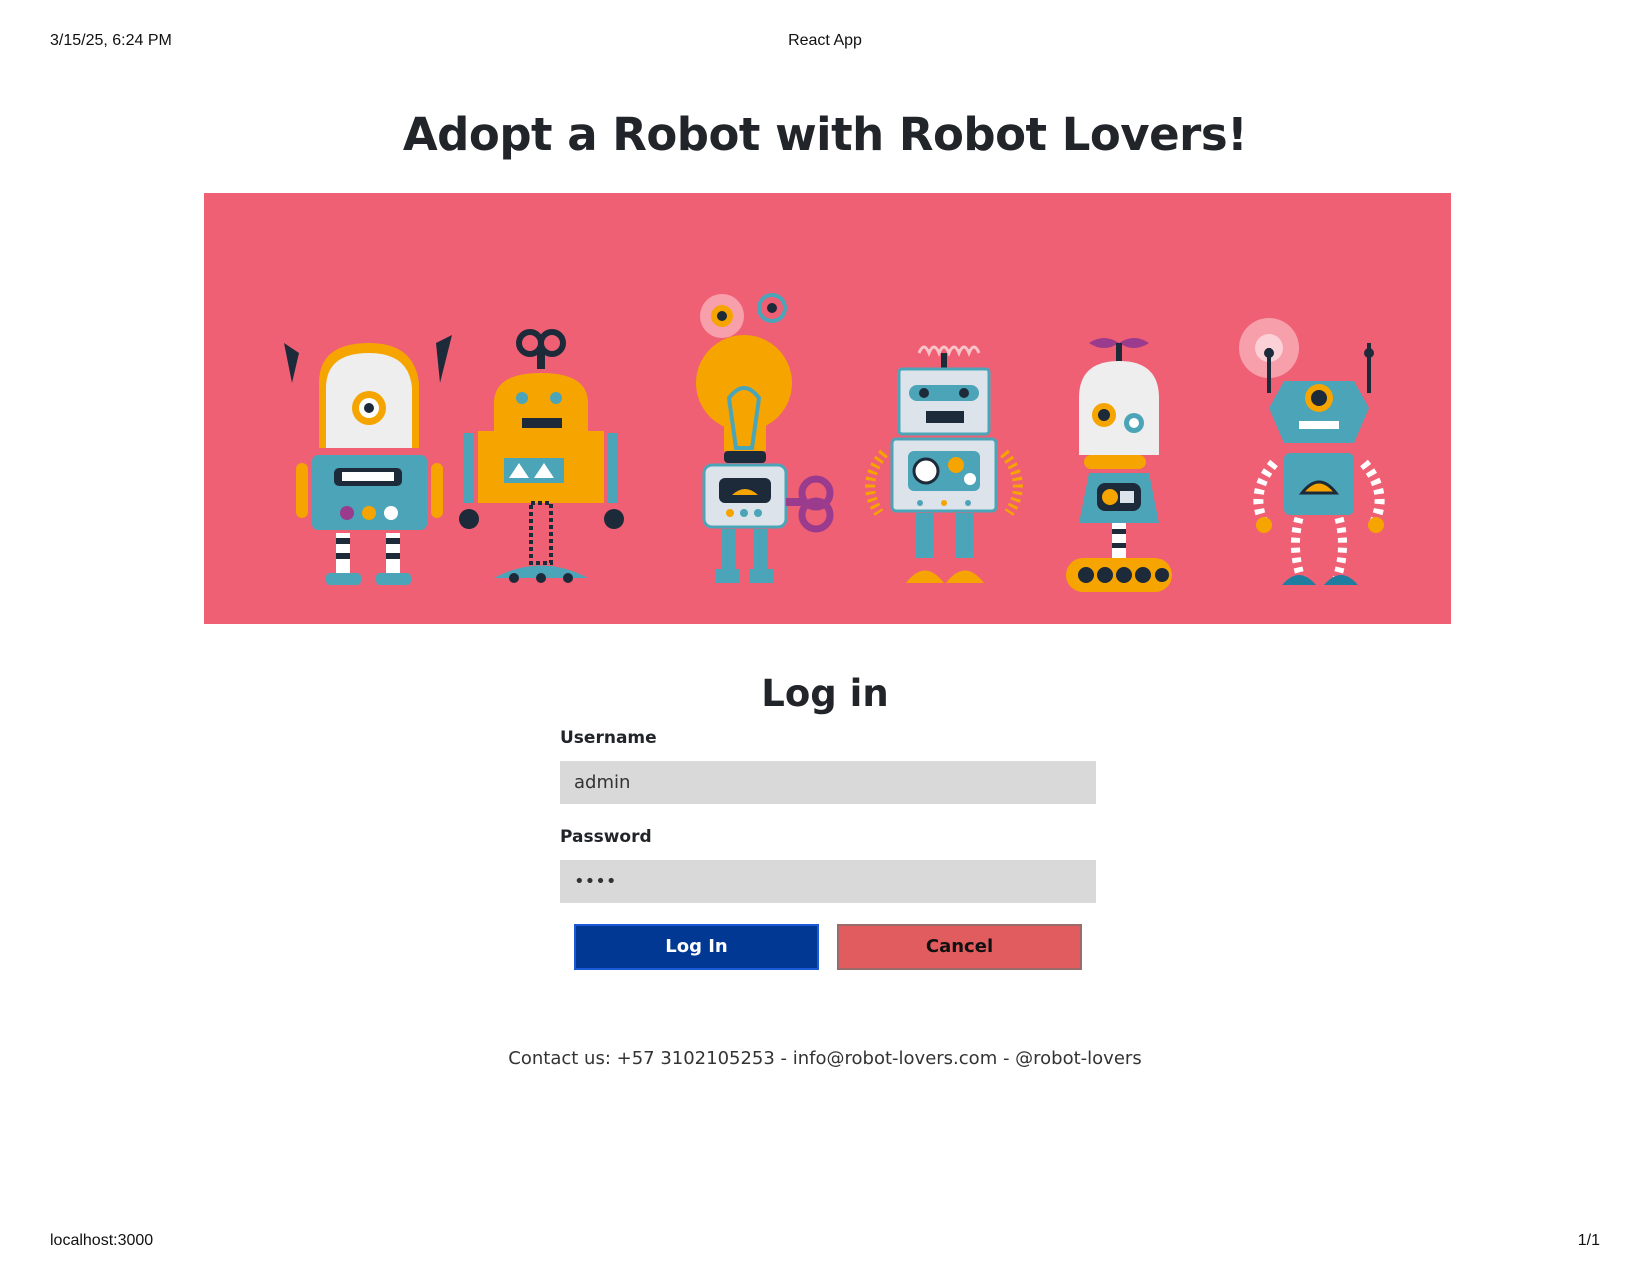 The height and width of the screenshot is (1275, 1650). Describe the element at coordinates (959, 947) in the screenshot. I see `cancel-button: Cancel` at that location.